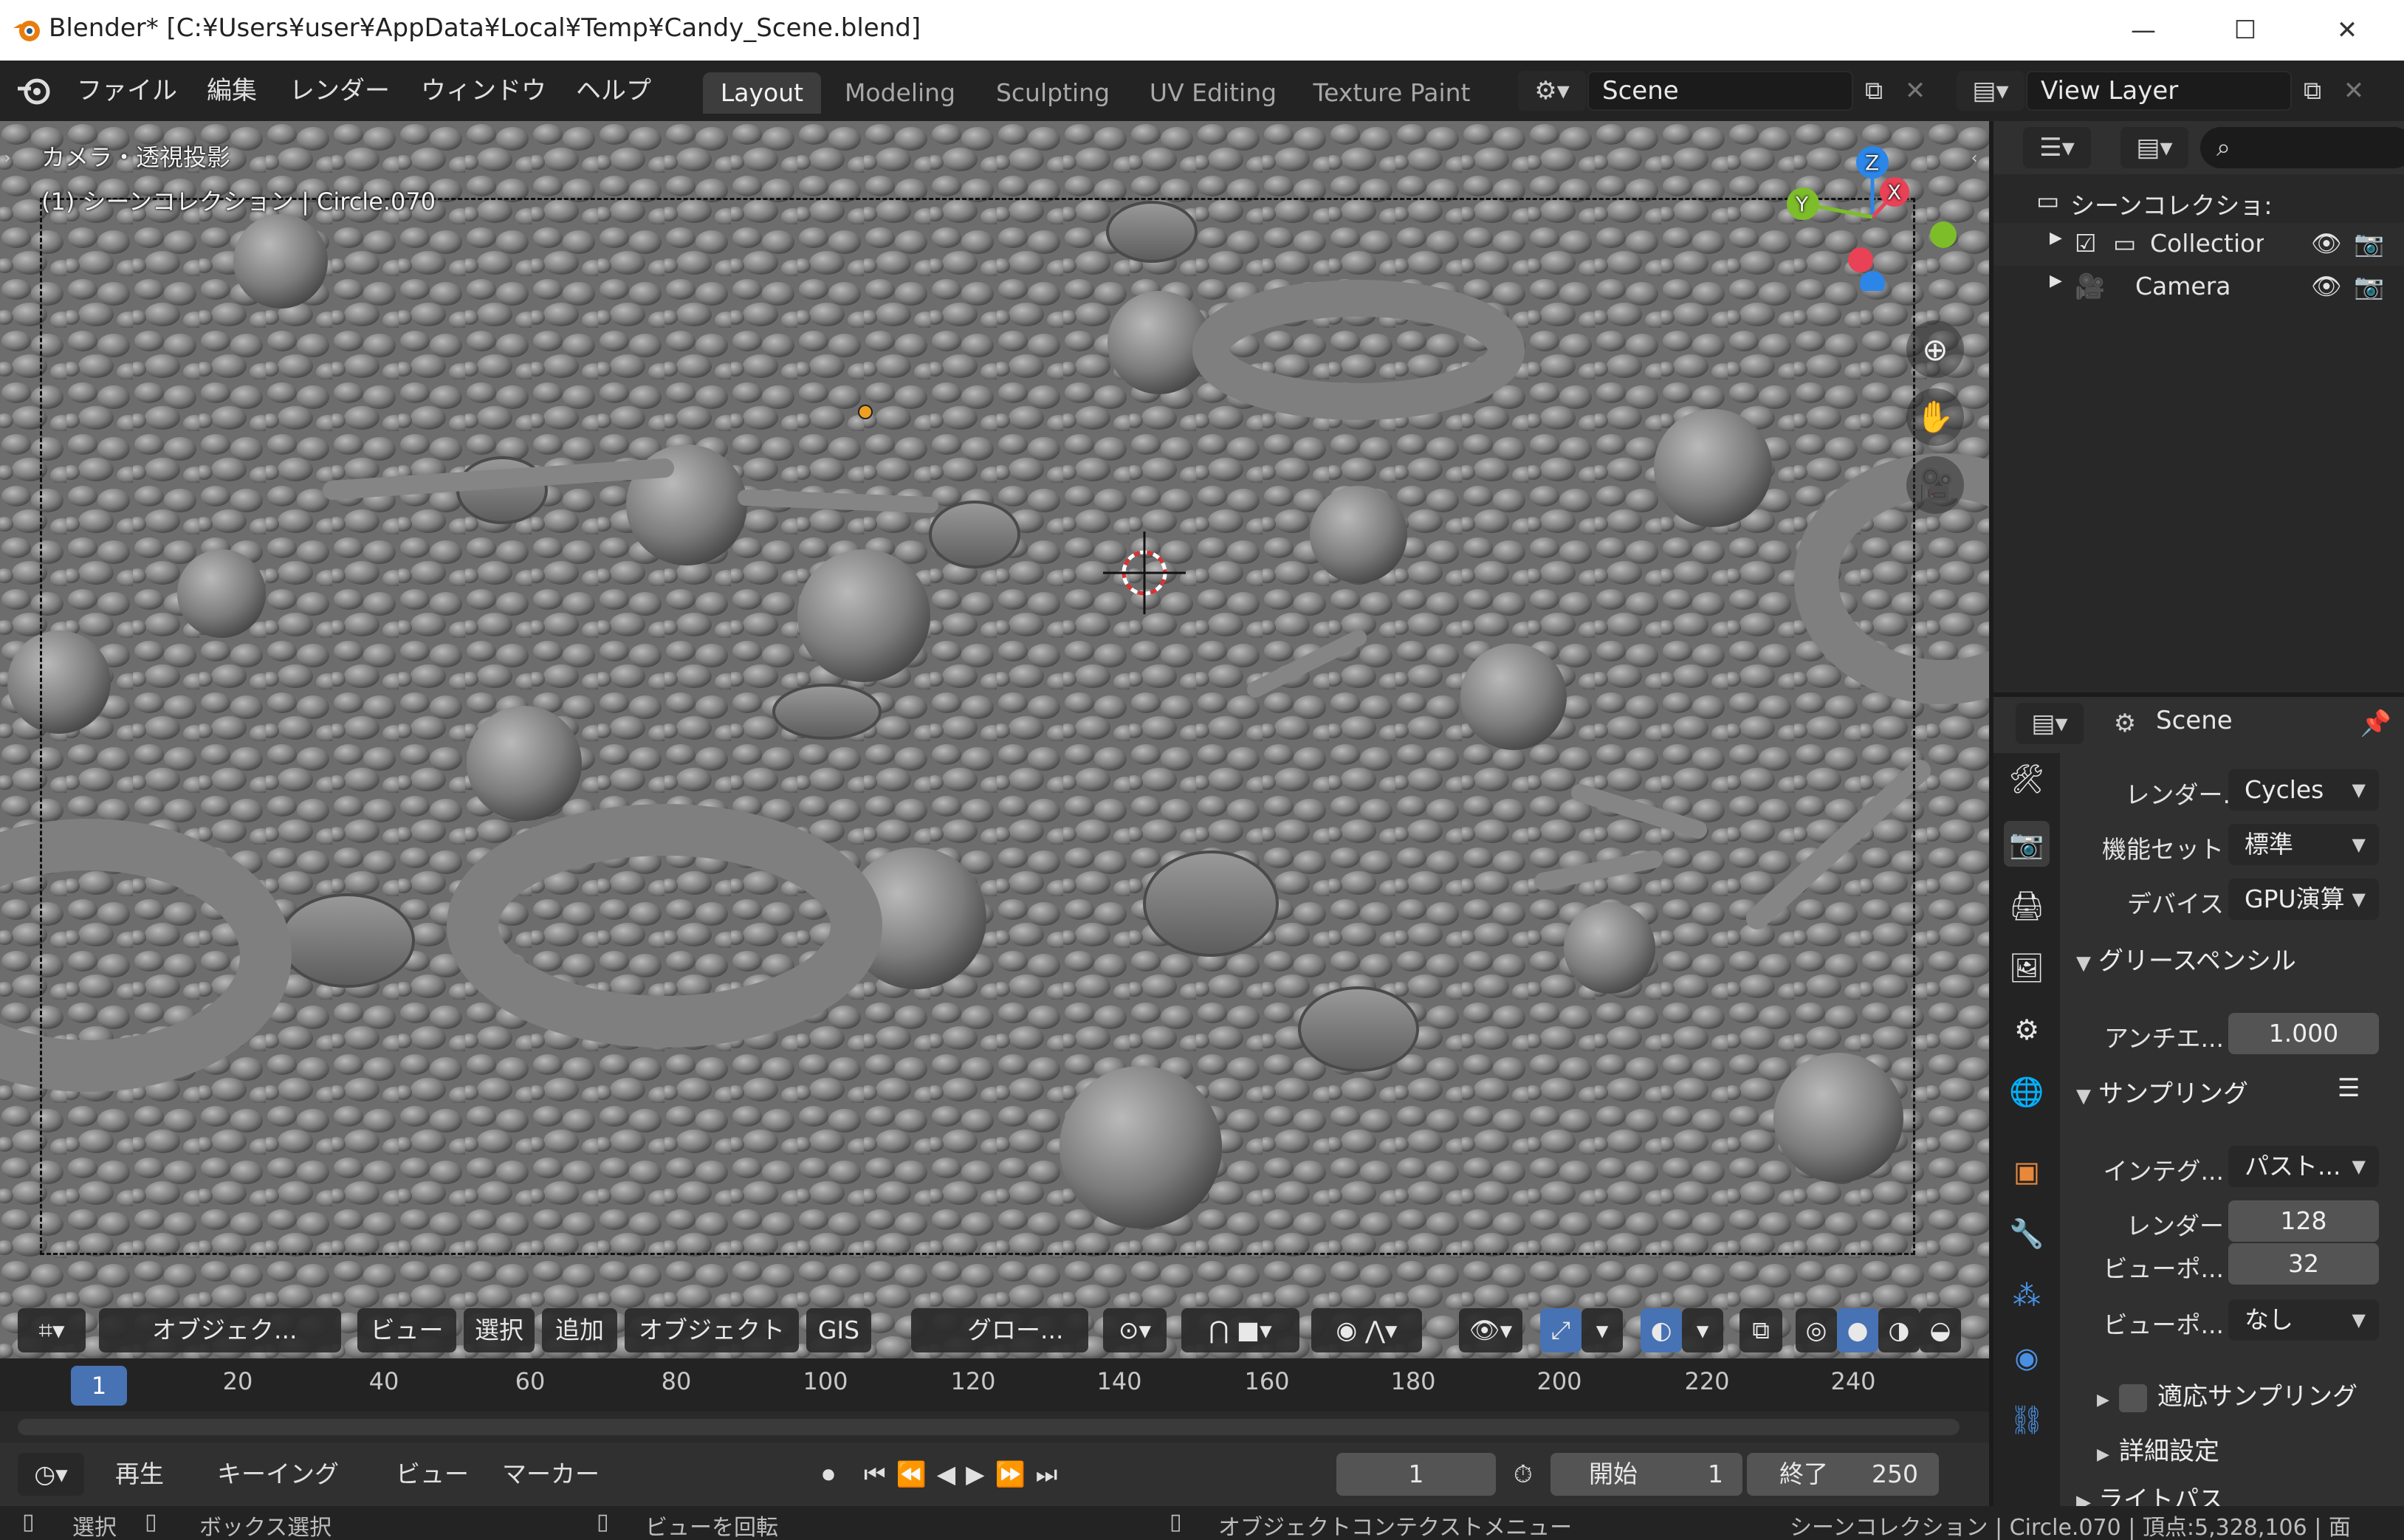  Describe the element at coordinates (1857, 1330) in the screenshot. I see `solid-shading-icon: ●` at that location.